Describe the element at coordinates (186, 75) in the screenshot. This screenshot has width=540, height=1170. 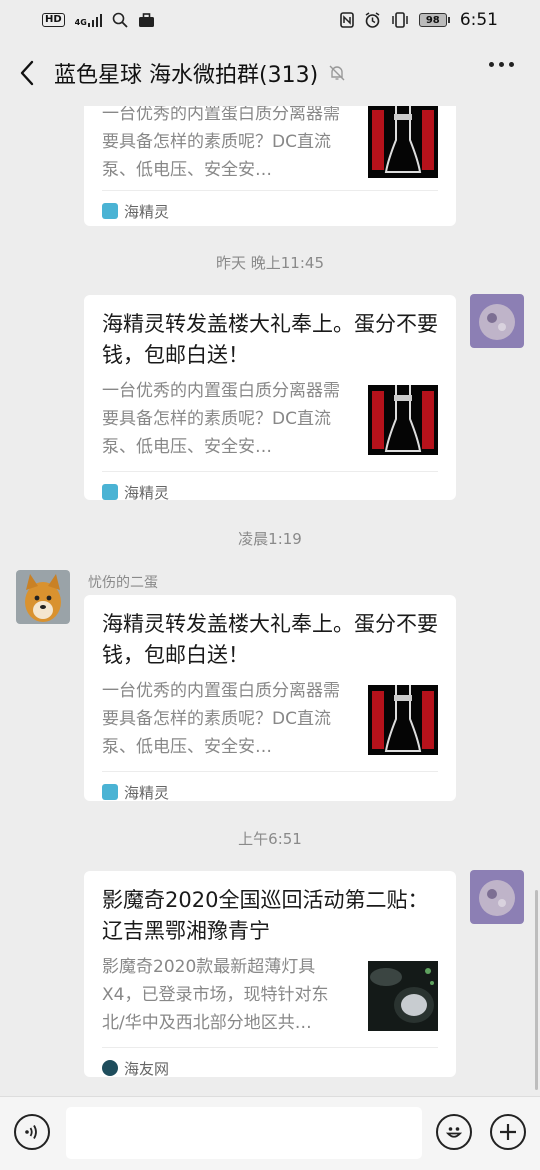
I see `chat-title-text: 蓝色星球 海水微拍群(313)` at that location.